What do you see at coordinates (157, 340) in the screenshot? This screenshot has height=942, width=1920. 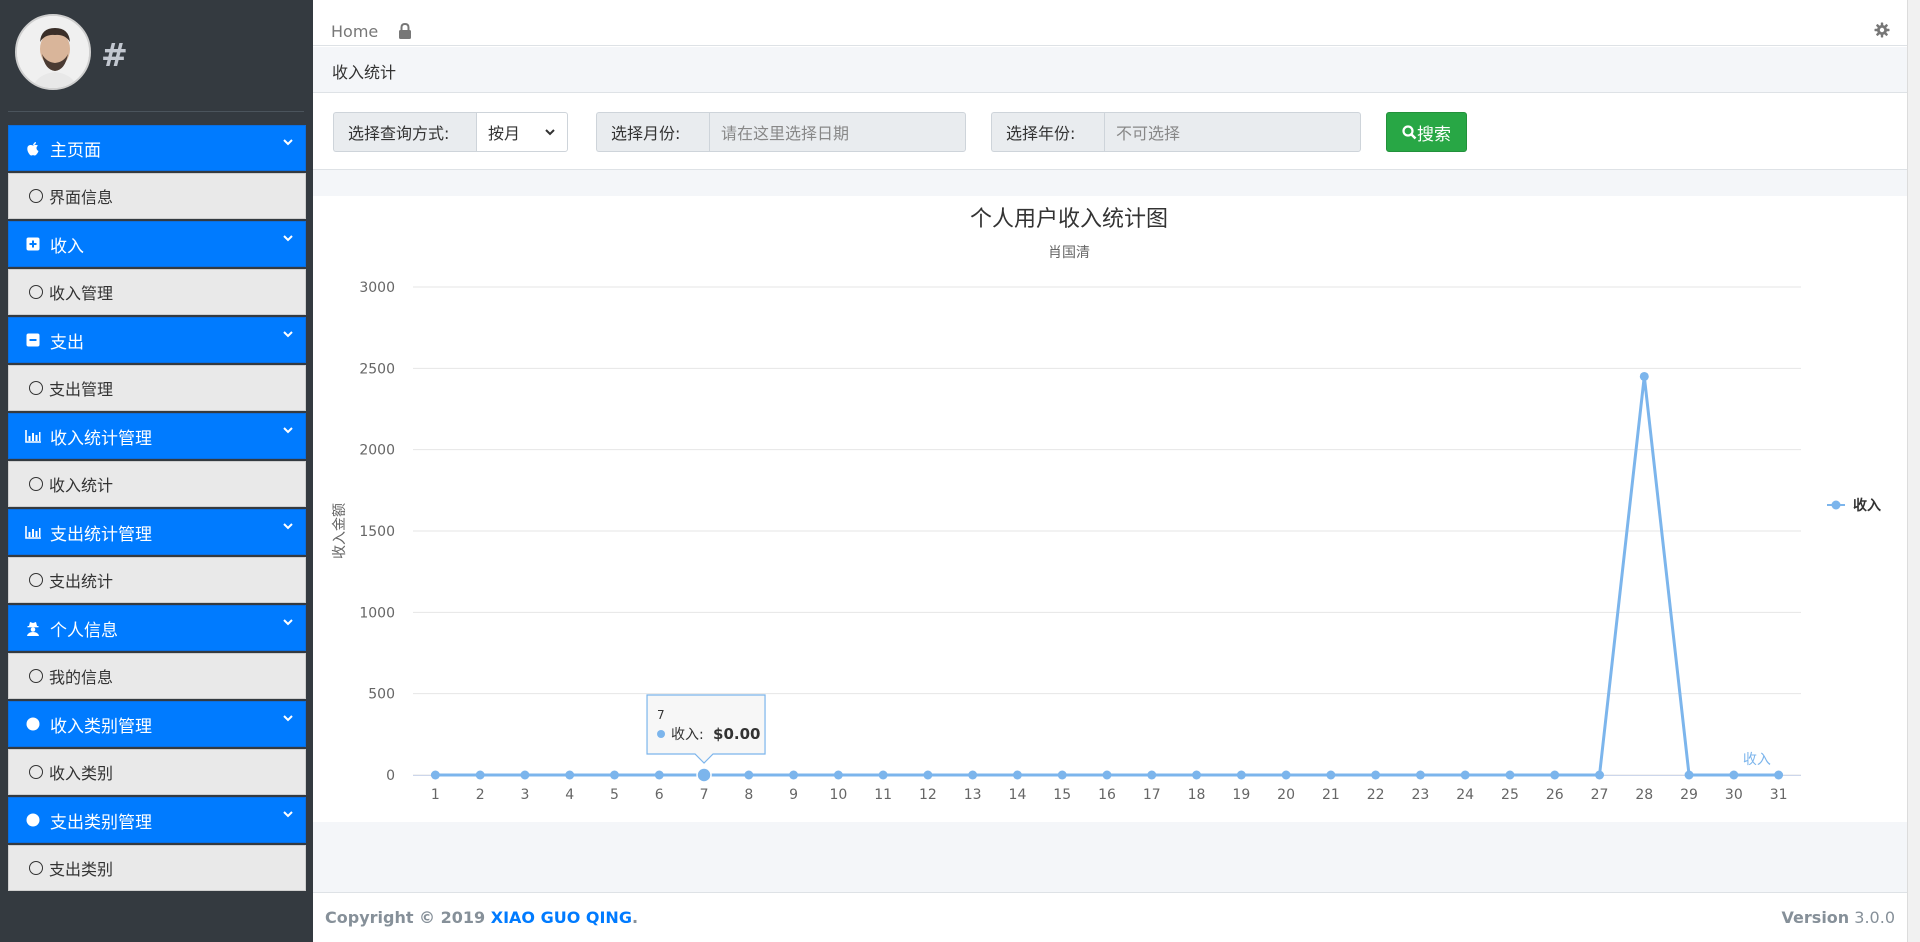 I see `sidebar-group-expense: 支出` at bounding box center [157, 340].